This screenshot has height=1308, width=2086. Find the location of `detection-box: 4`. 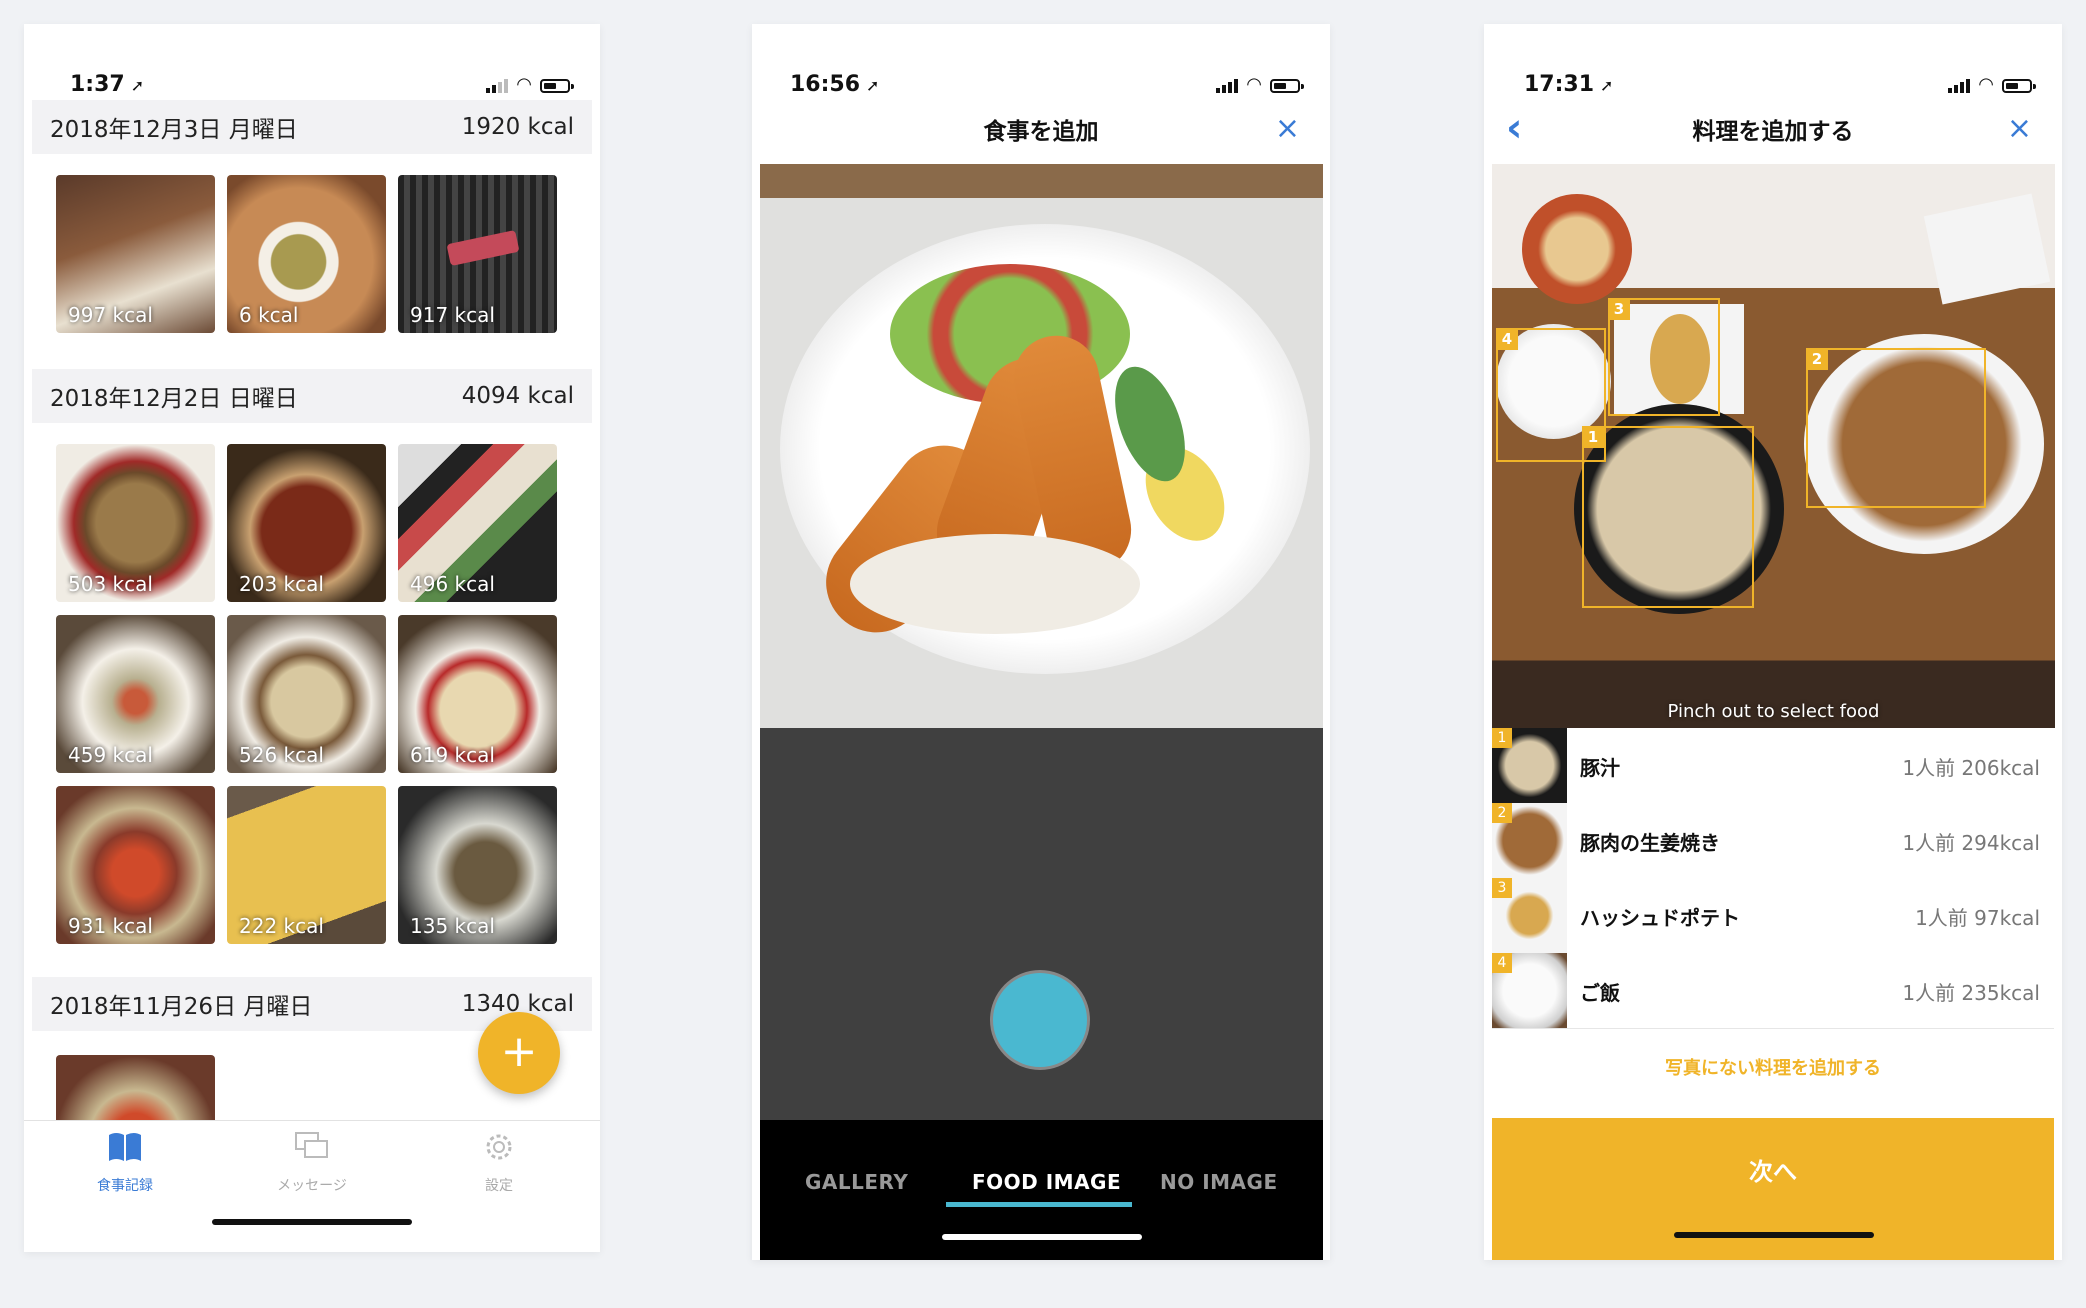

detection-box: 4 is located at coordinates (1551, 395).